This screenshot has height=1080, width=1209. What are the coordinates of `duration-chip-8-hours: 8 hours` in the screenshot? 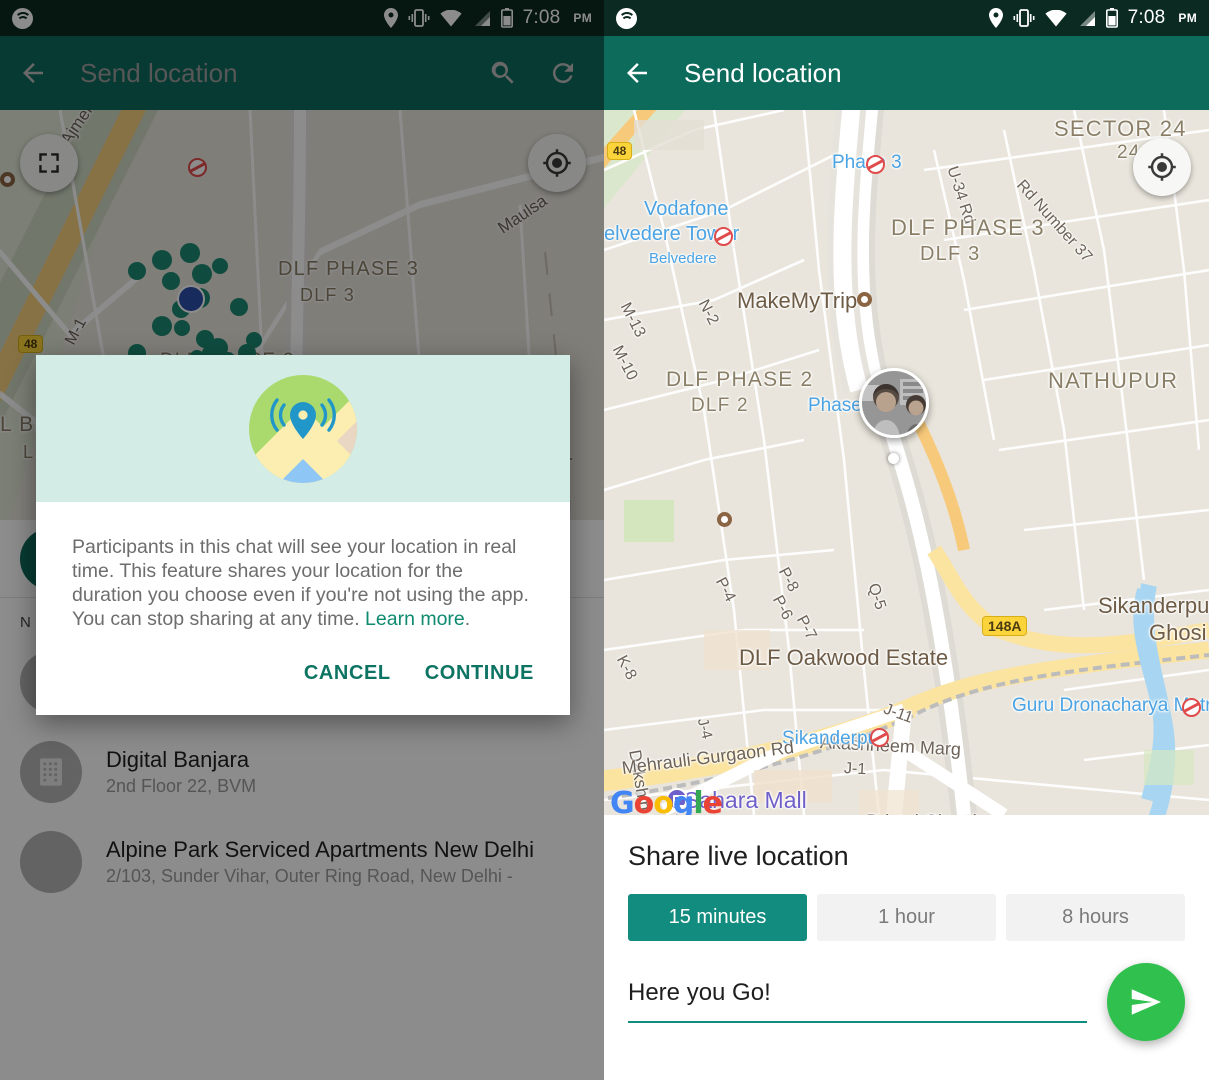 It's located at (1095, 917).